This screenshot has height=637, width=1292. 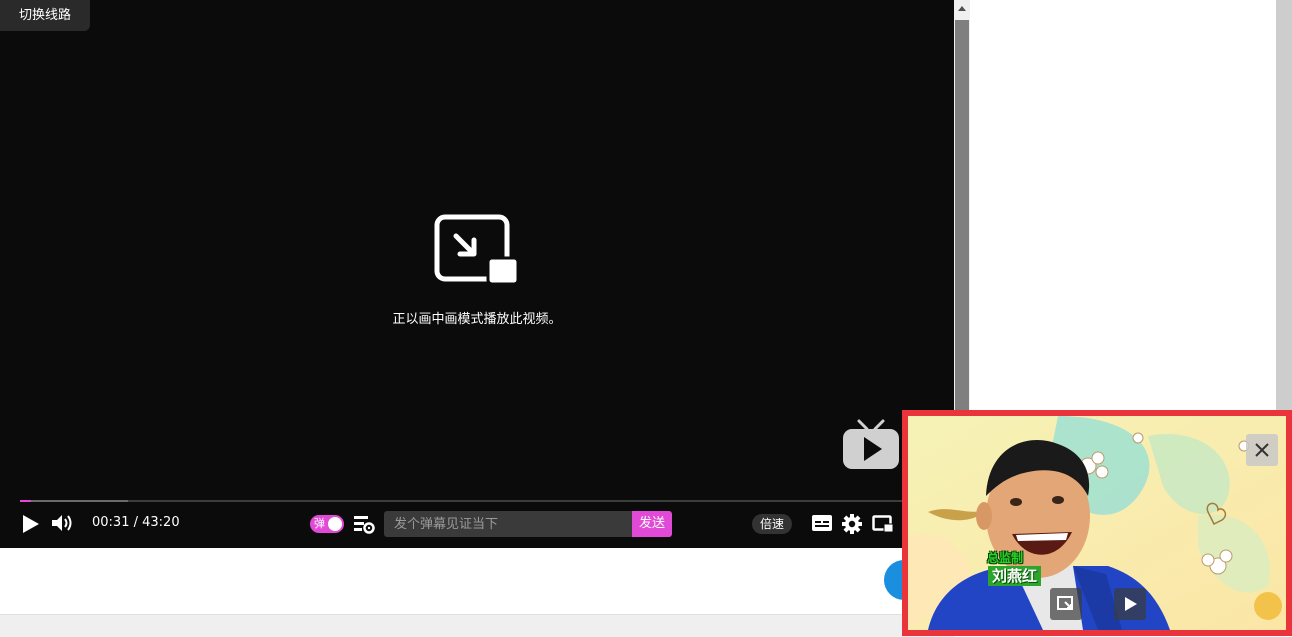 I want to click on back-to-tab-icon, so click(x=1065, y=603).